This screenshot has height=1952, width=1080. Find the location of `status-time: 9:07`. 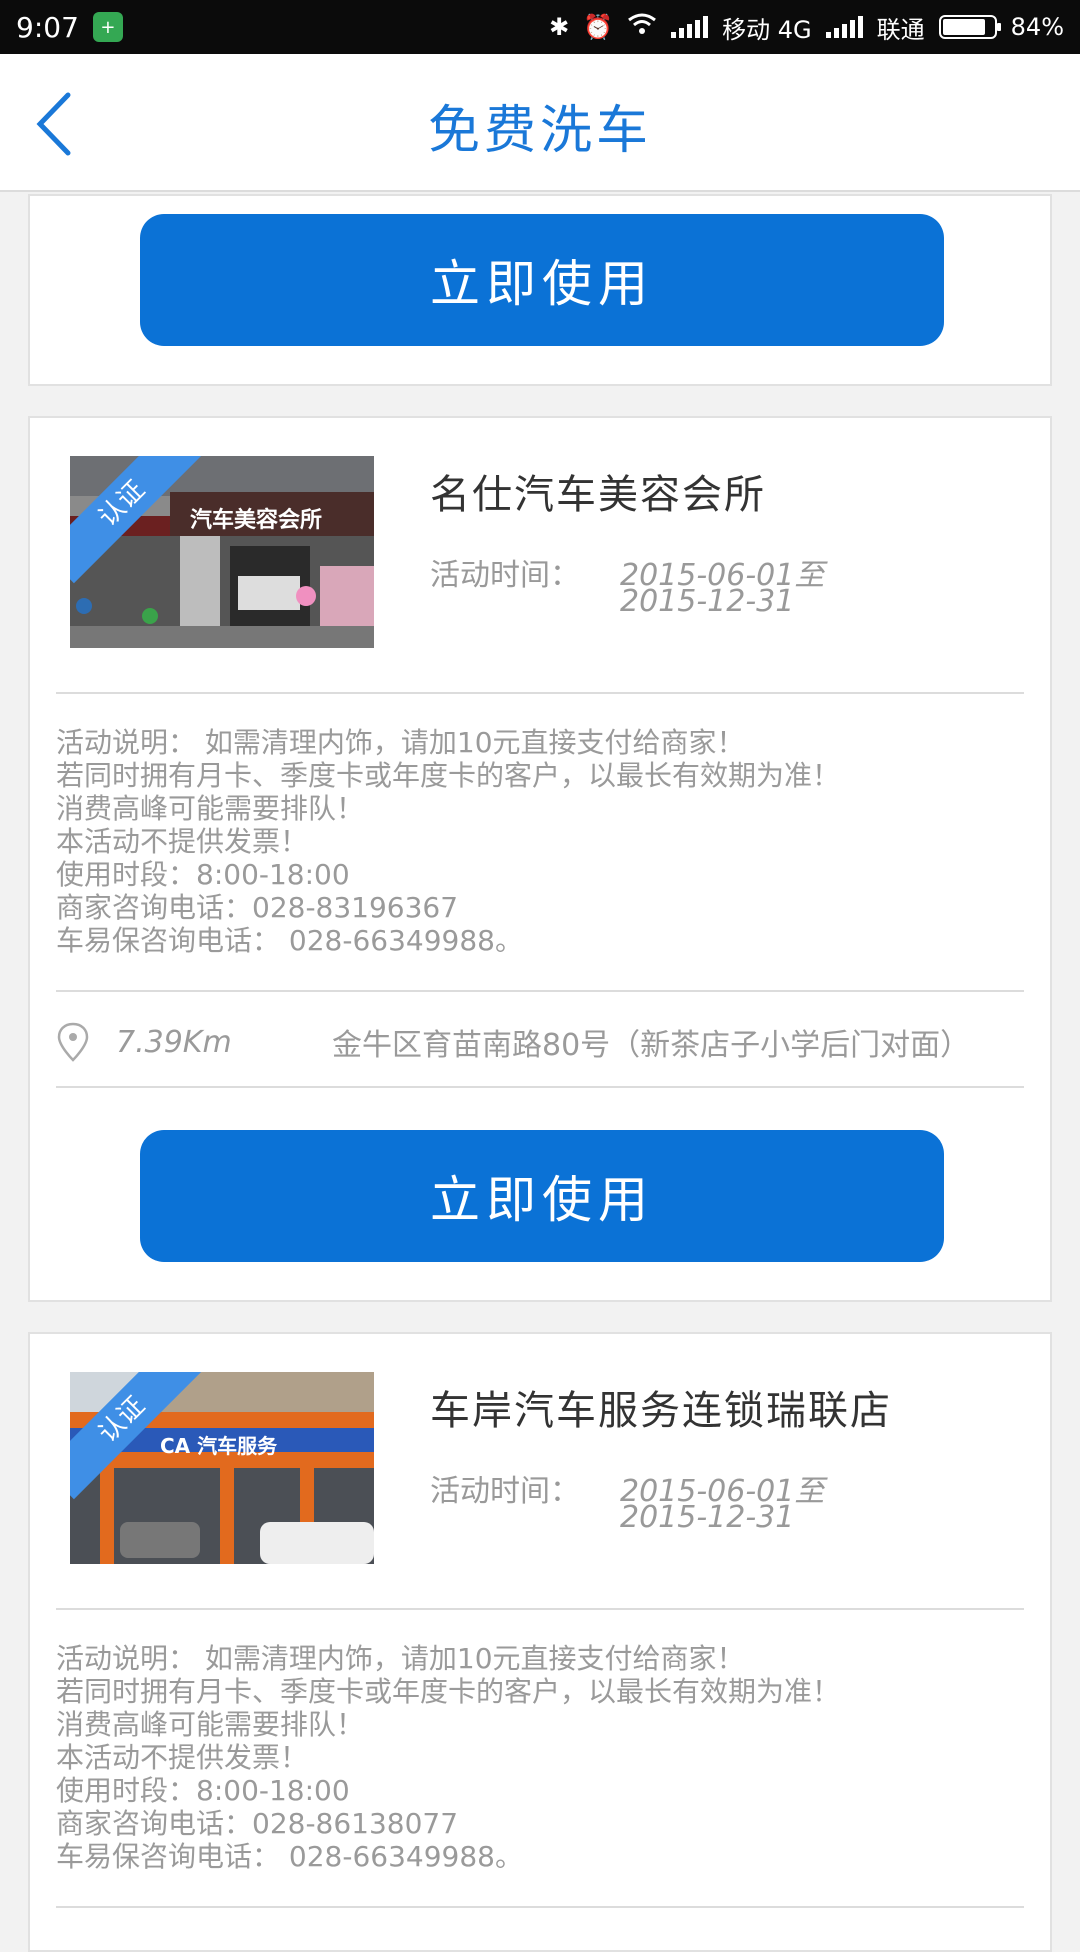

status-time: 9:07 is located at coordinates (47, 27).